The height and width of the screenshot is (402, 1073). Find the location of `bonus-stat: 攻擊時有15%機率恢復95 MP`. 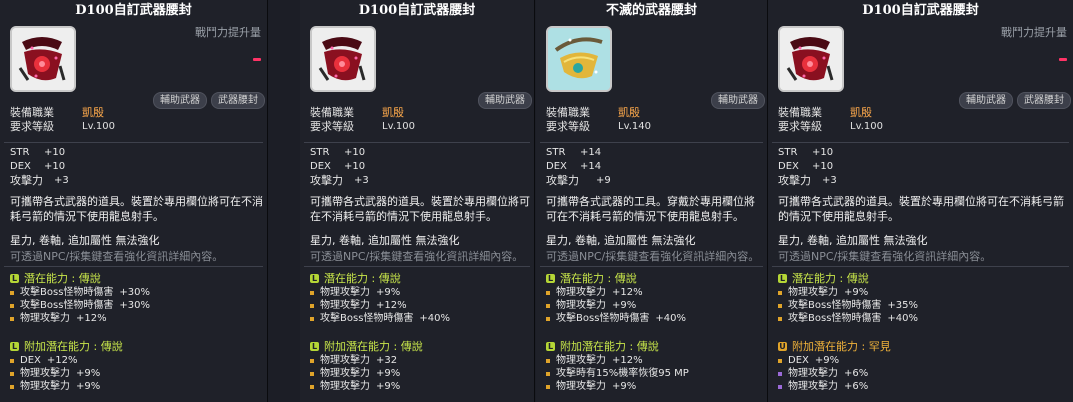

bonus-stat: 攻擊時有15%機率恢復95 MP is located at coordinates (622, 373).